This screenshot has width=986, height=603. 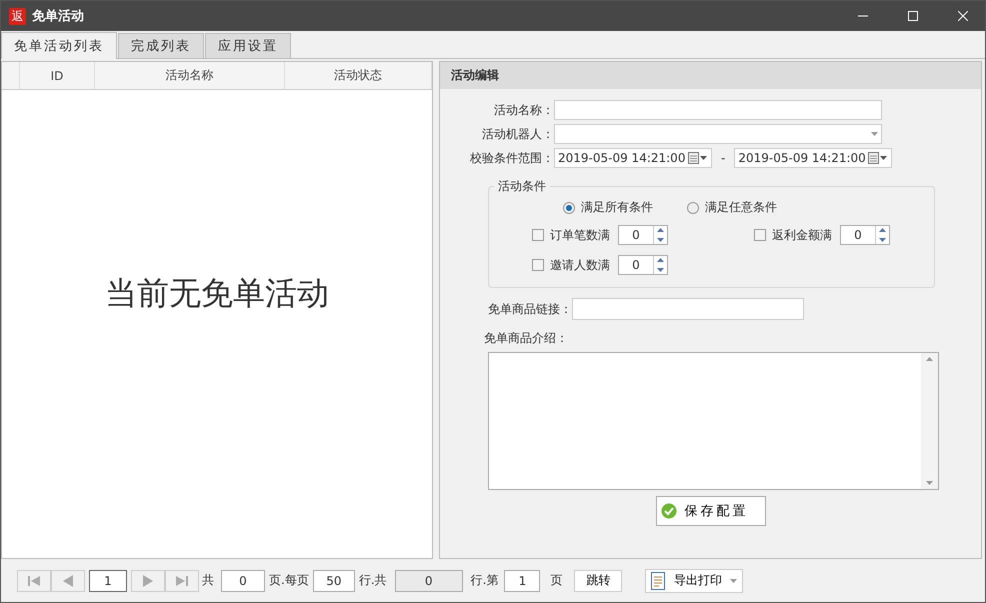 I want to click on field-label: 免单商品链接：, so click(x=529, y=309).